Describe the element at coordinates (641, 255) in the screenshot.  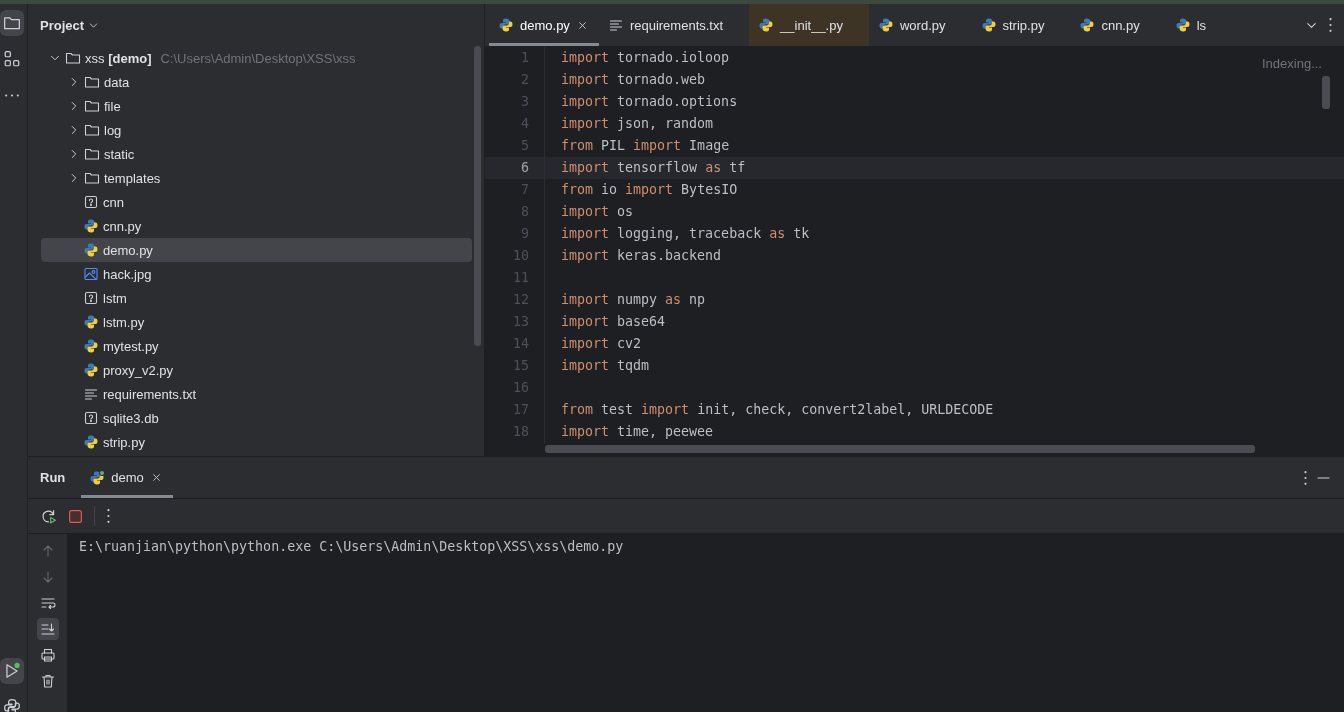
I see `code-line: import keras.backend` at that location.